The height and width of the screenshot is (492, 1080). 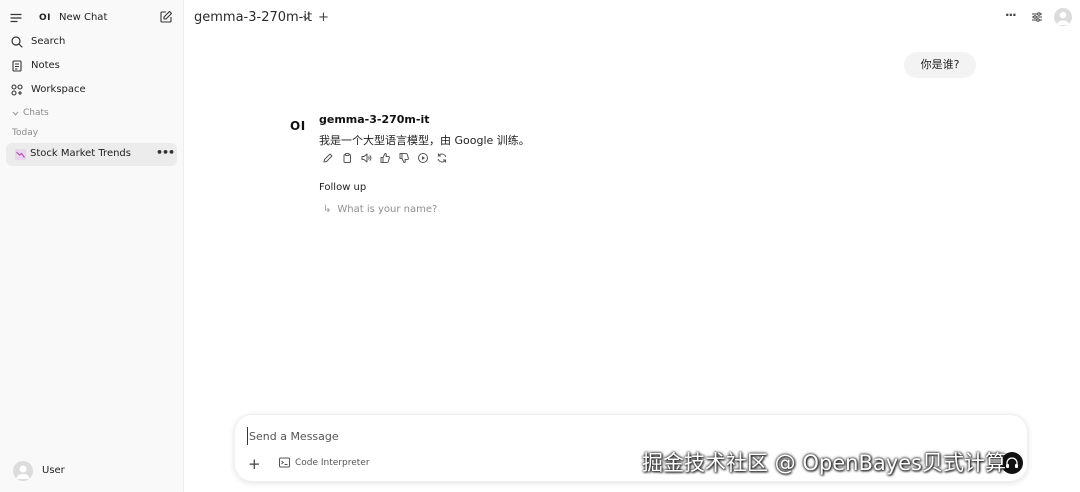 I want to click on menu-icon, so click(x=16, y=18).